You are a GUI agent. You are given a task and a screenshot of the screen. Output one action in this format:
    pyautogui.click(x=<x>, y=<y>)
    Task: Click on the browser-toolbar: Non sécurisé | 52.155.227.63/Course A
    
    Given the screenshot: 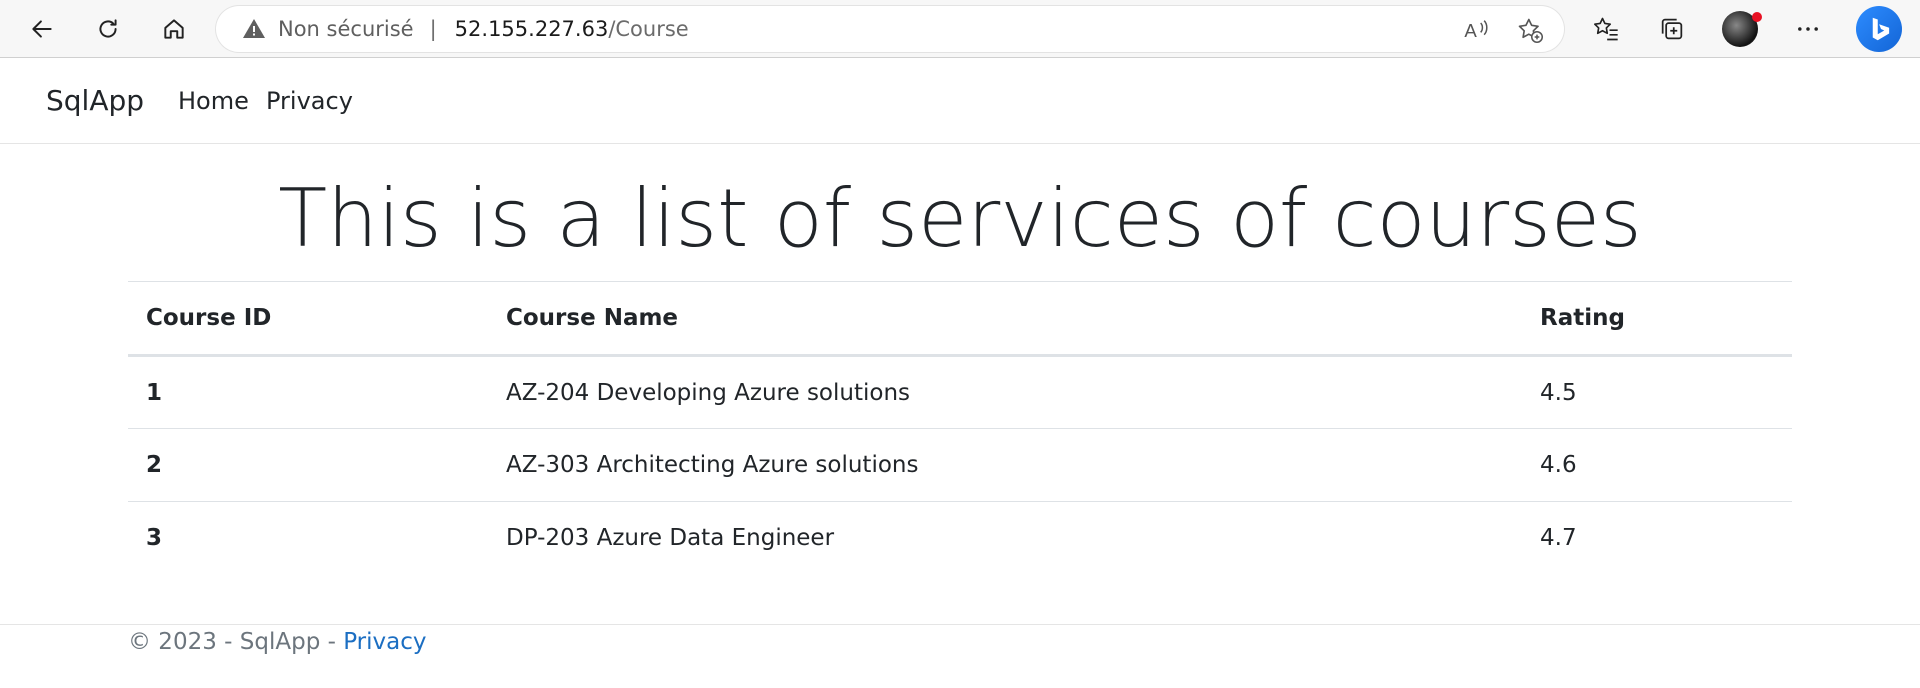 What is the action you would take?
    pyautogui.click(x=960, y=29)
    